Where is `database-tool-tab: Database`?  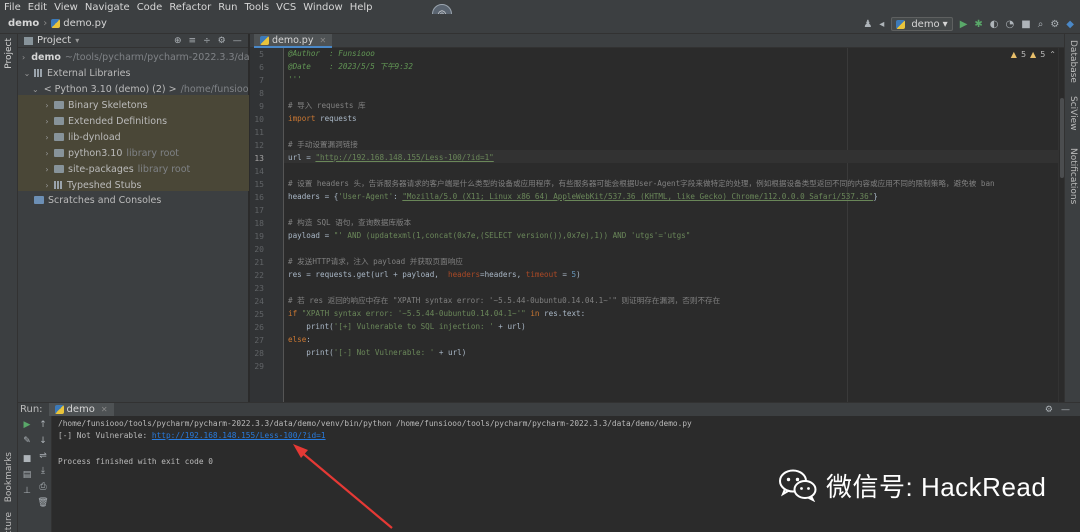
database-tool-tab: Database is located at coordinates (1073, 61).